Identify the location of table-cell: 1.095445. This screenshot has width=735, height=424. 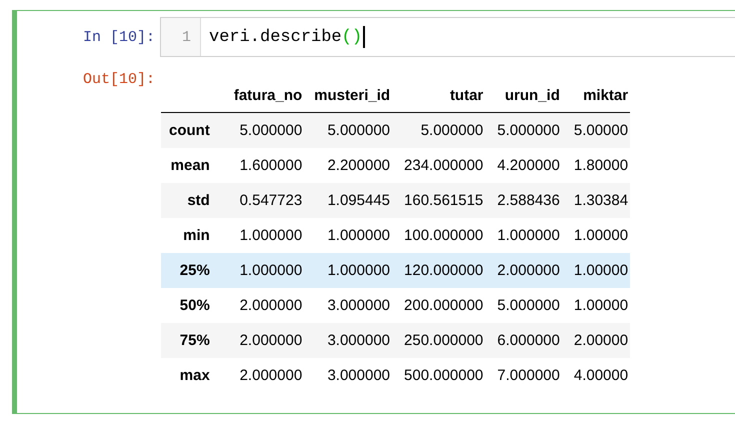
(346, 200).